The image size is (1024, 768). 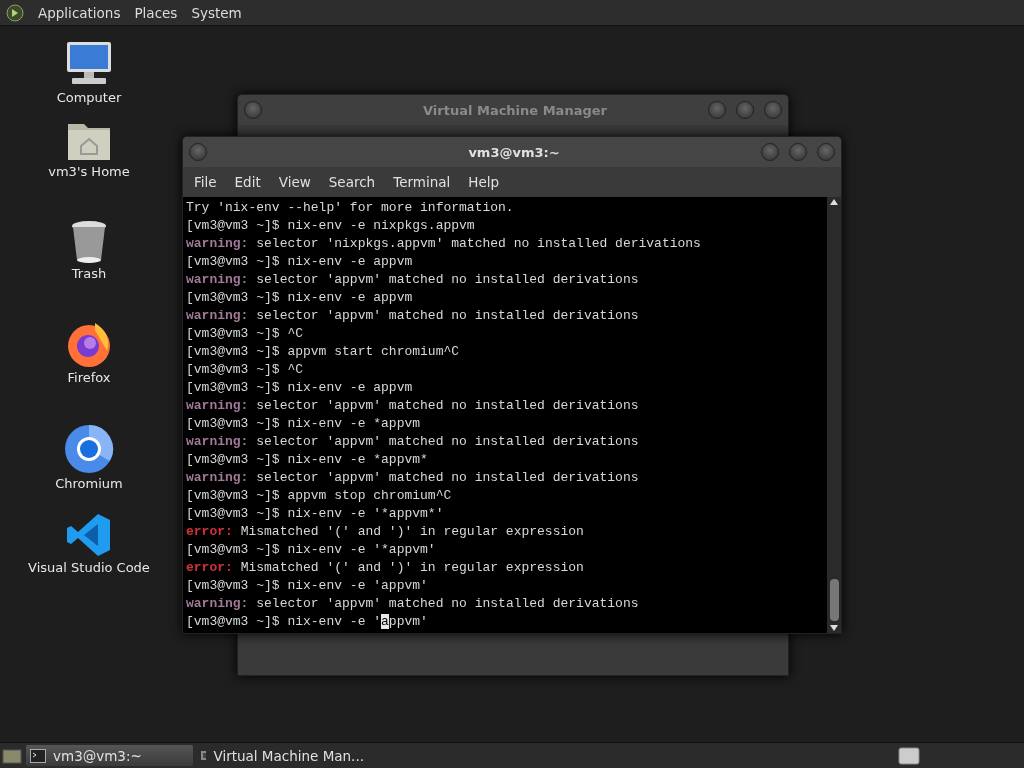 What do you see at coordinates (38, 755) in the screenshot?
I see `terminal-icon` at bounding box center [38, 755].